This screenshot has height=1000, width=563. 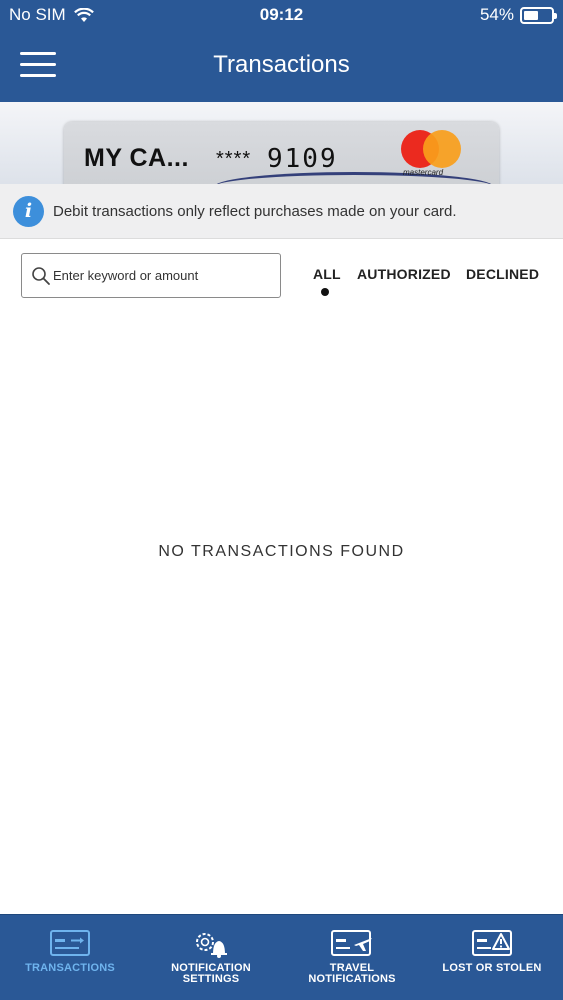 What do you see at coordinates (70, 943) in the screenshot?
I see `card-transactions-icon` at bounding box center [70, 943].